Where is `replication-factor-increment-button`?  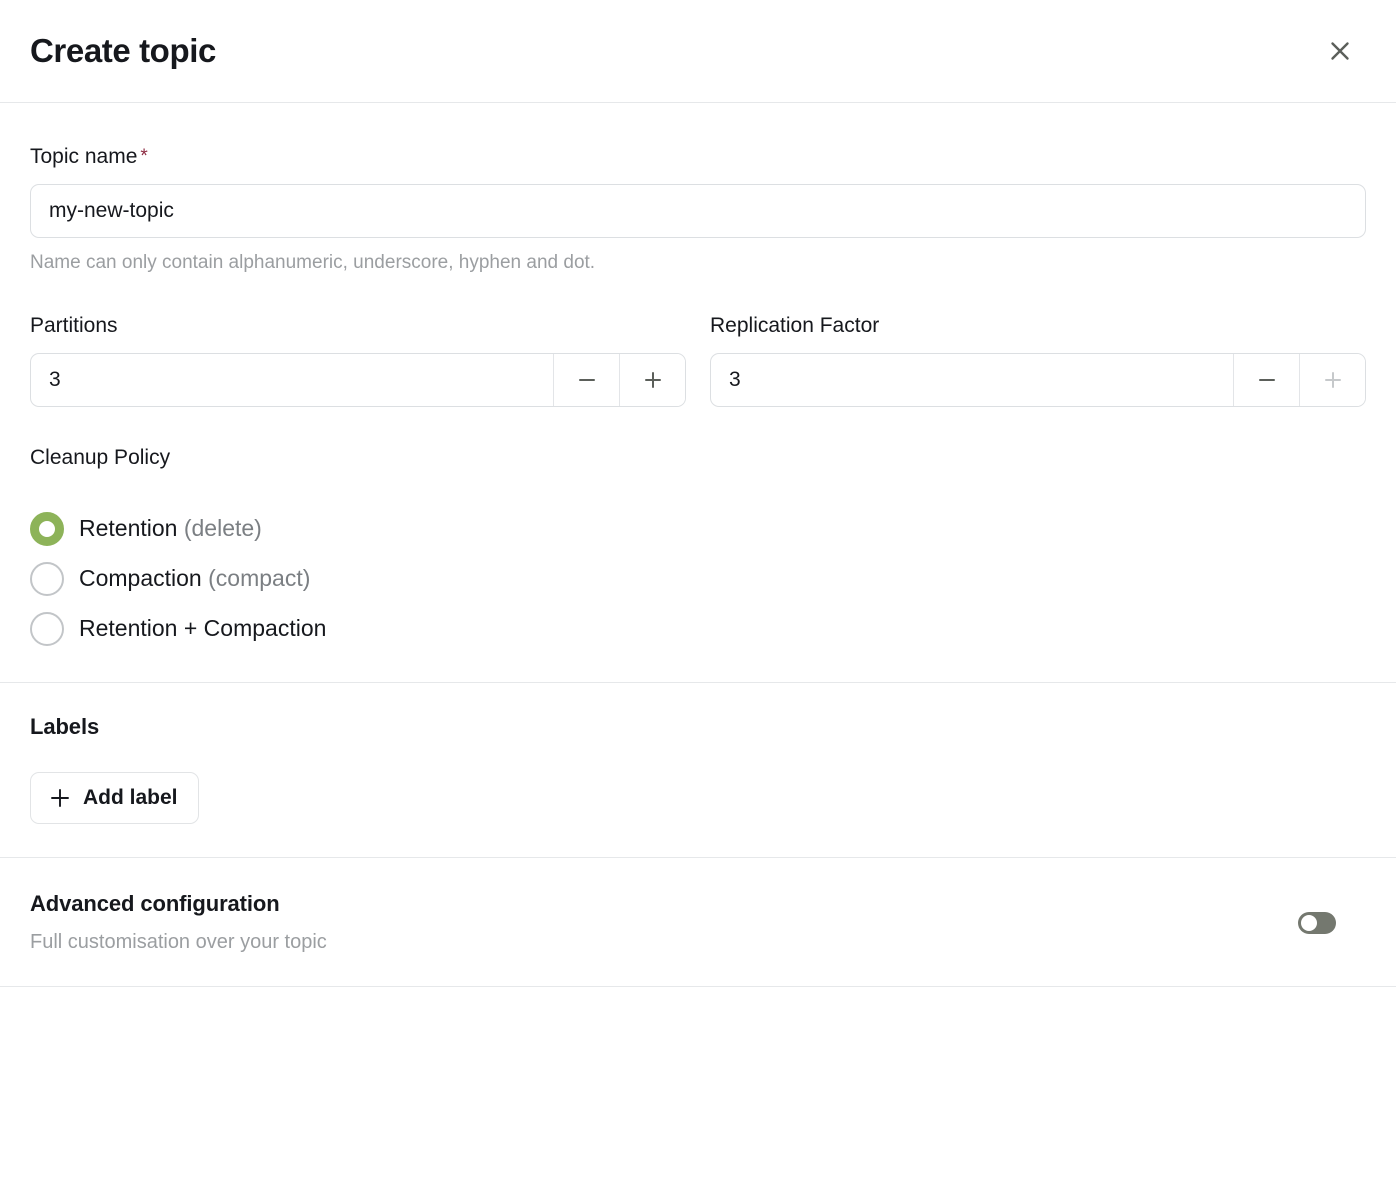
replication-factor-increment-button is located at coordinates (1332, 379).